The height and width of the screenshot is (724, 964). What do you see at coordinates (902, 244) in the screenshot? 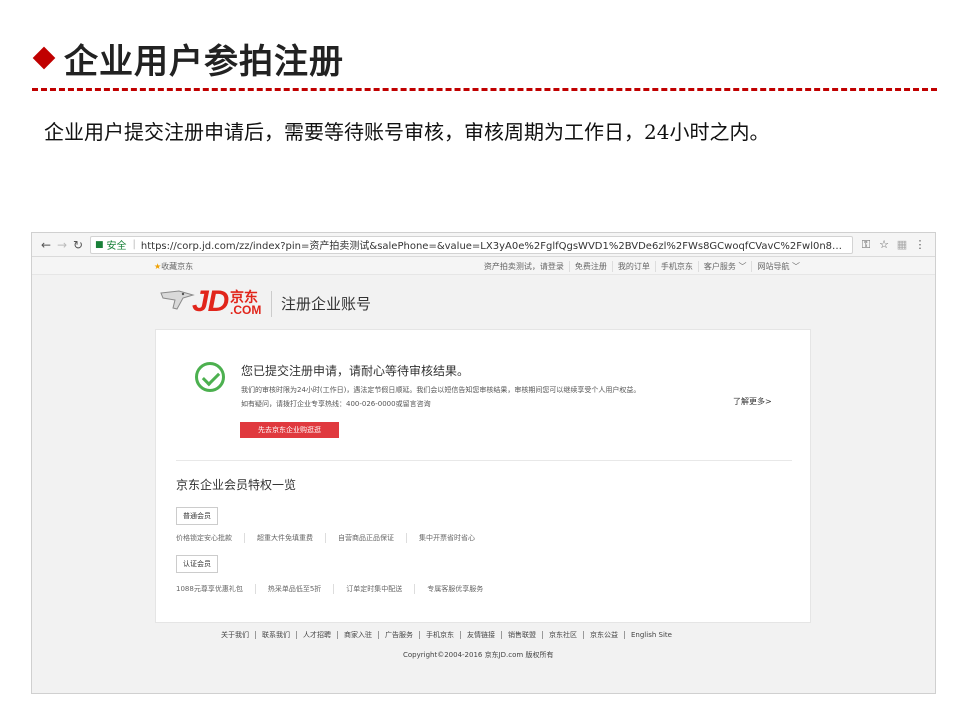
I see `extension-icon: ▦` at bounding box center [902, 244].